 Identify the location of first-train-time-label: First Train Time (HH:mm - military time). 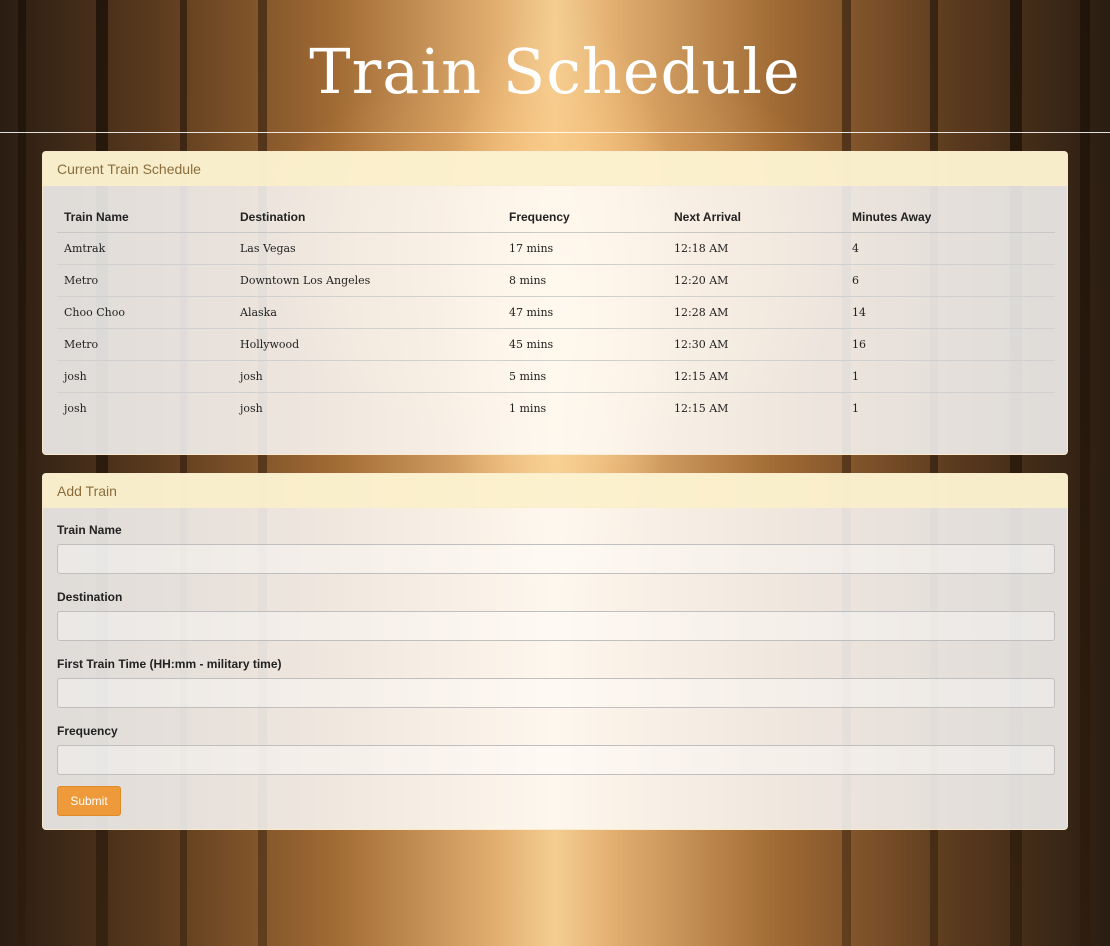
(169, 664).